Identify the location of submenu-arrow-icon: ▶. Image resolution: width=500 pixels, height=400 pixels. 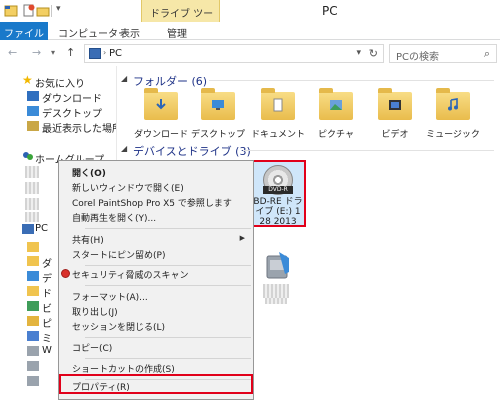
(242, 238).